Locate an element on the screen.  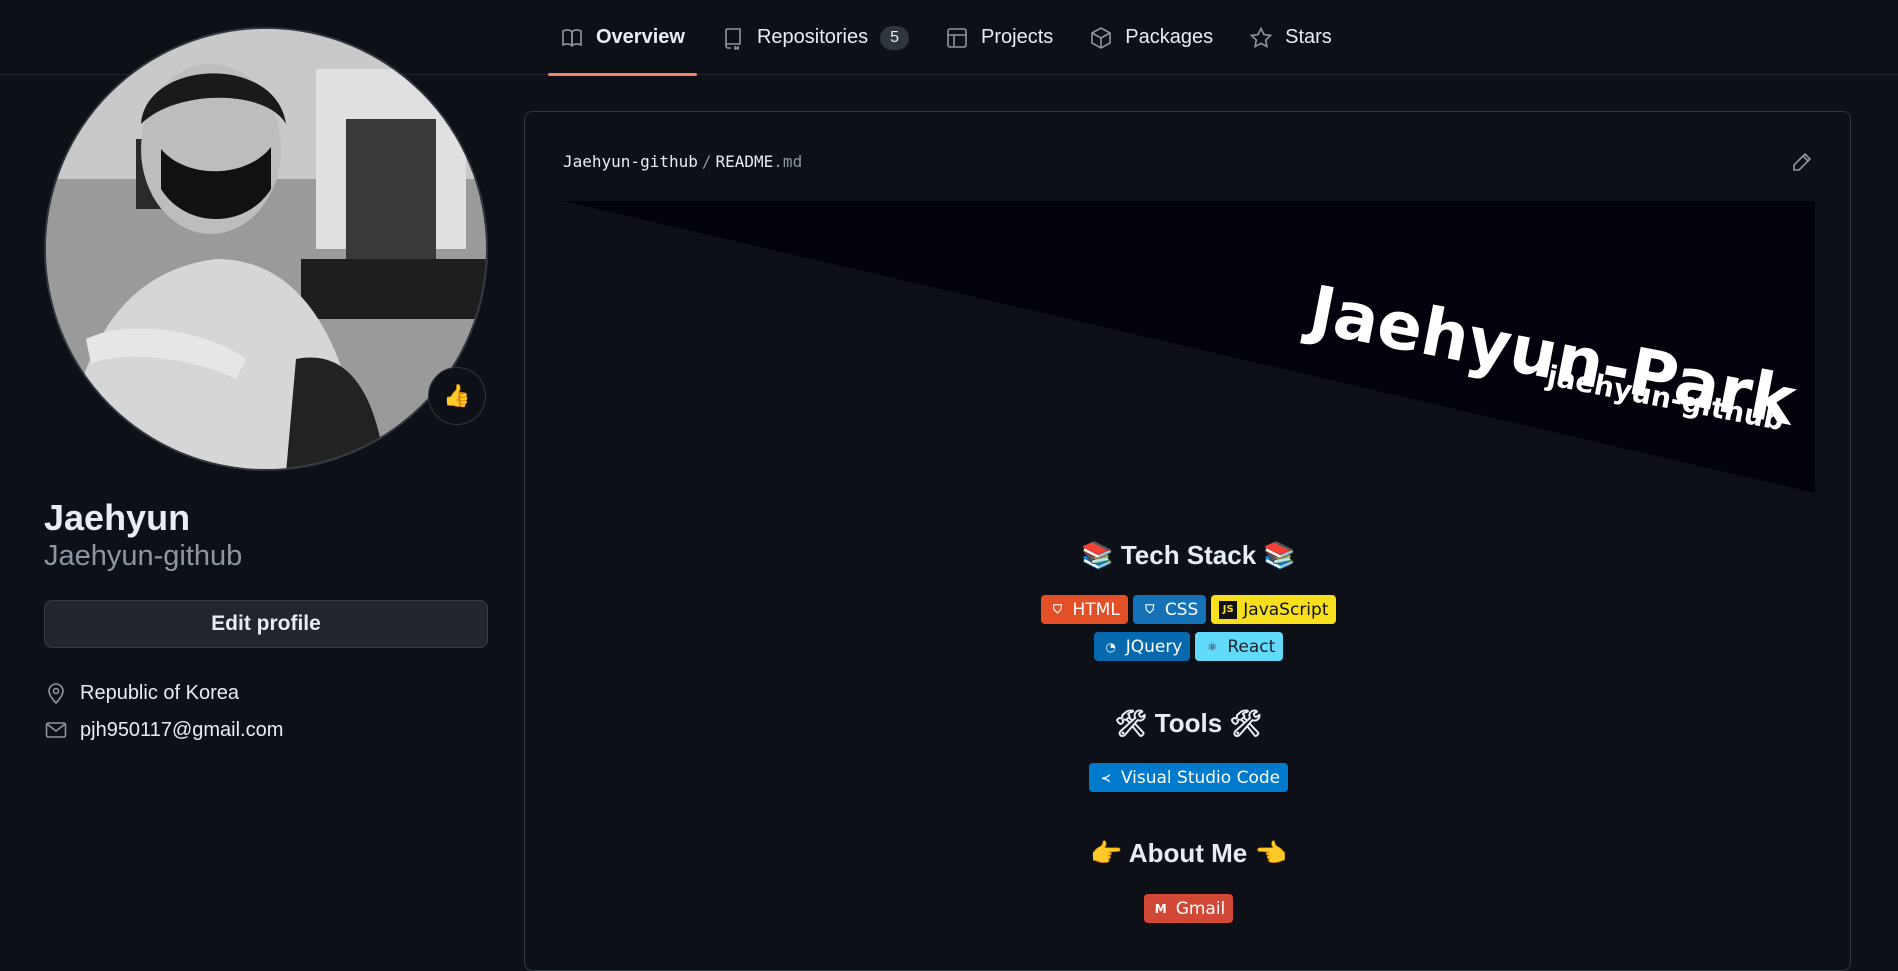
tab-repositories: Repositories 5 is located at coordinates (815, 37).